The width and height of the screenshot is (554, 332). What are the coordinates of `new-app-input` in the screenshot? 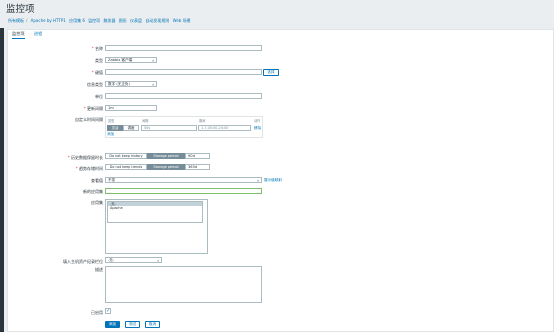 It's located at (183, 191).